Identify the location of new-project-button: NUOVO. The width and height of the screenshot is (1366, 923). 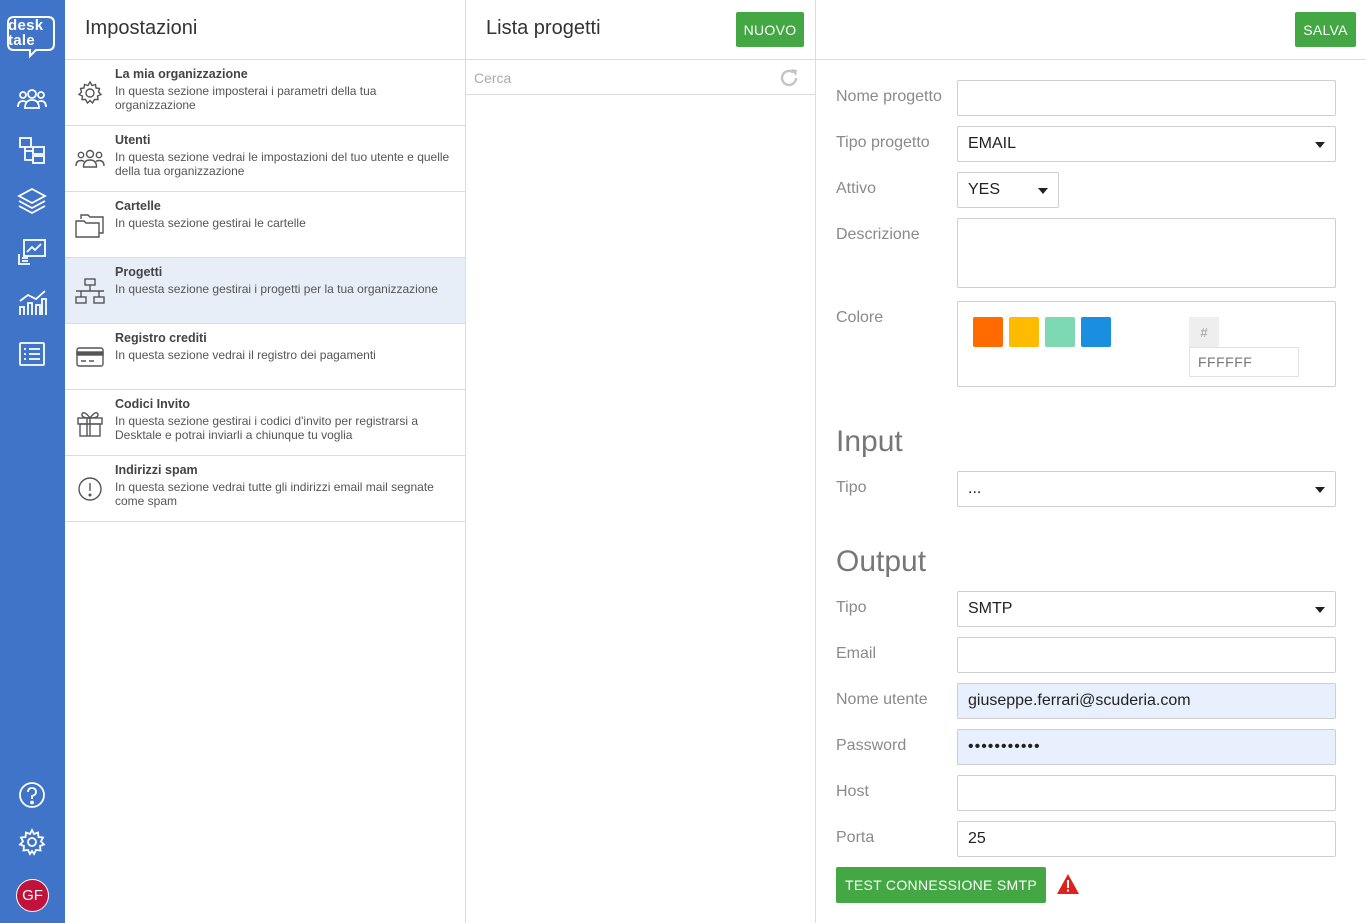
(770, 29).